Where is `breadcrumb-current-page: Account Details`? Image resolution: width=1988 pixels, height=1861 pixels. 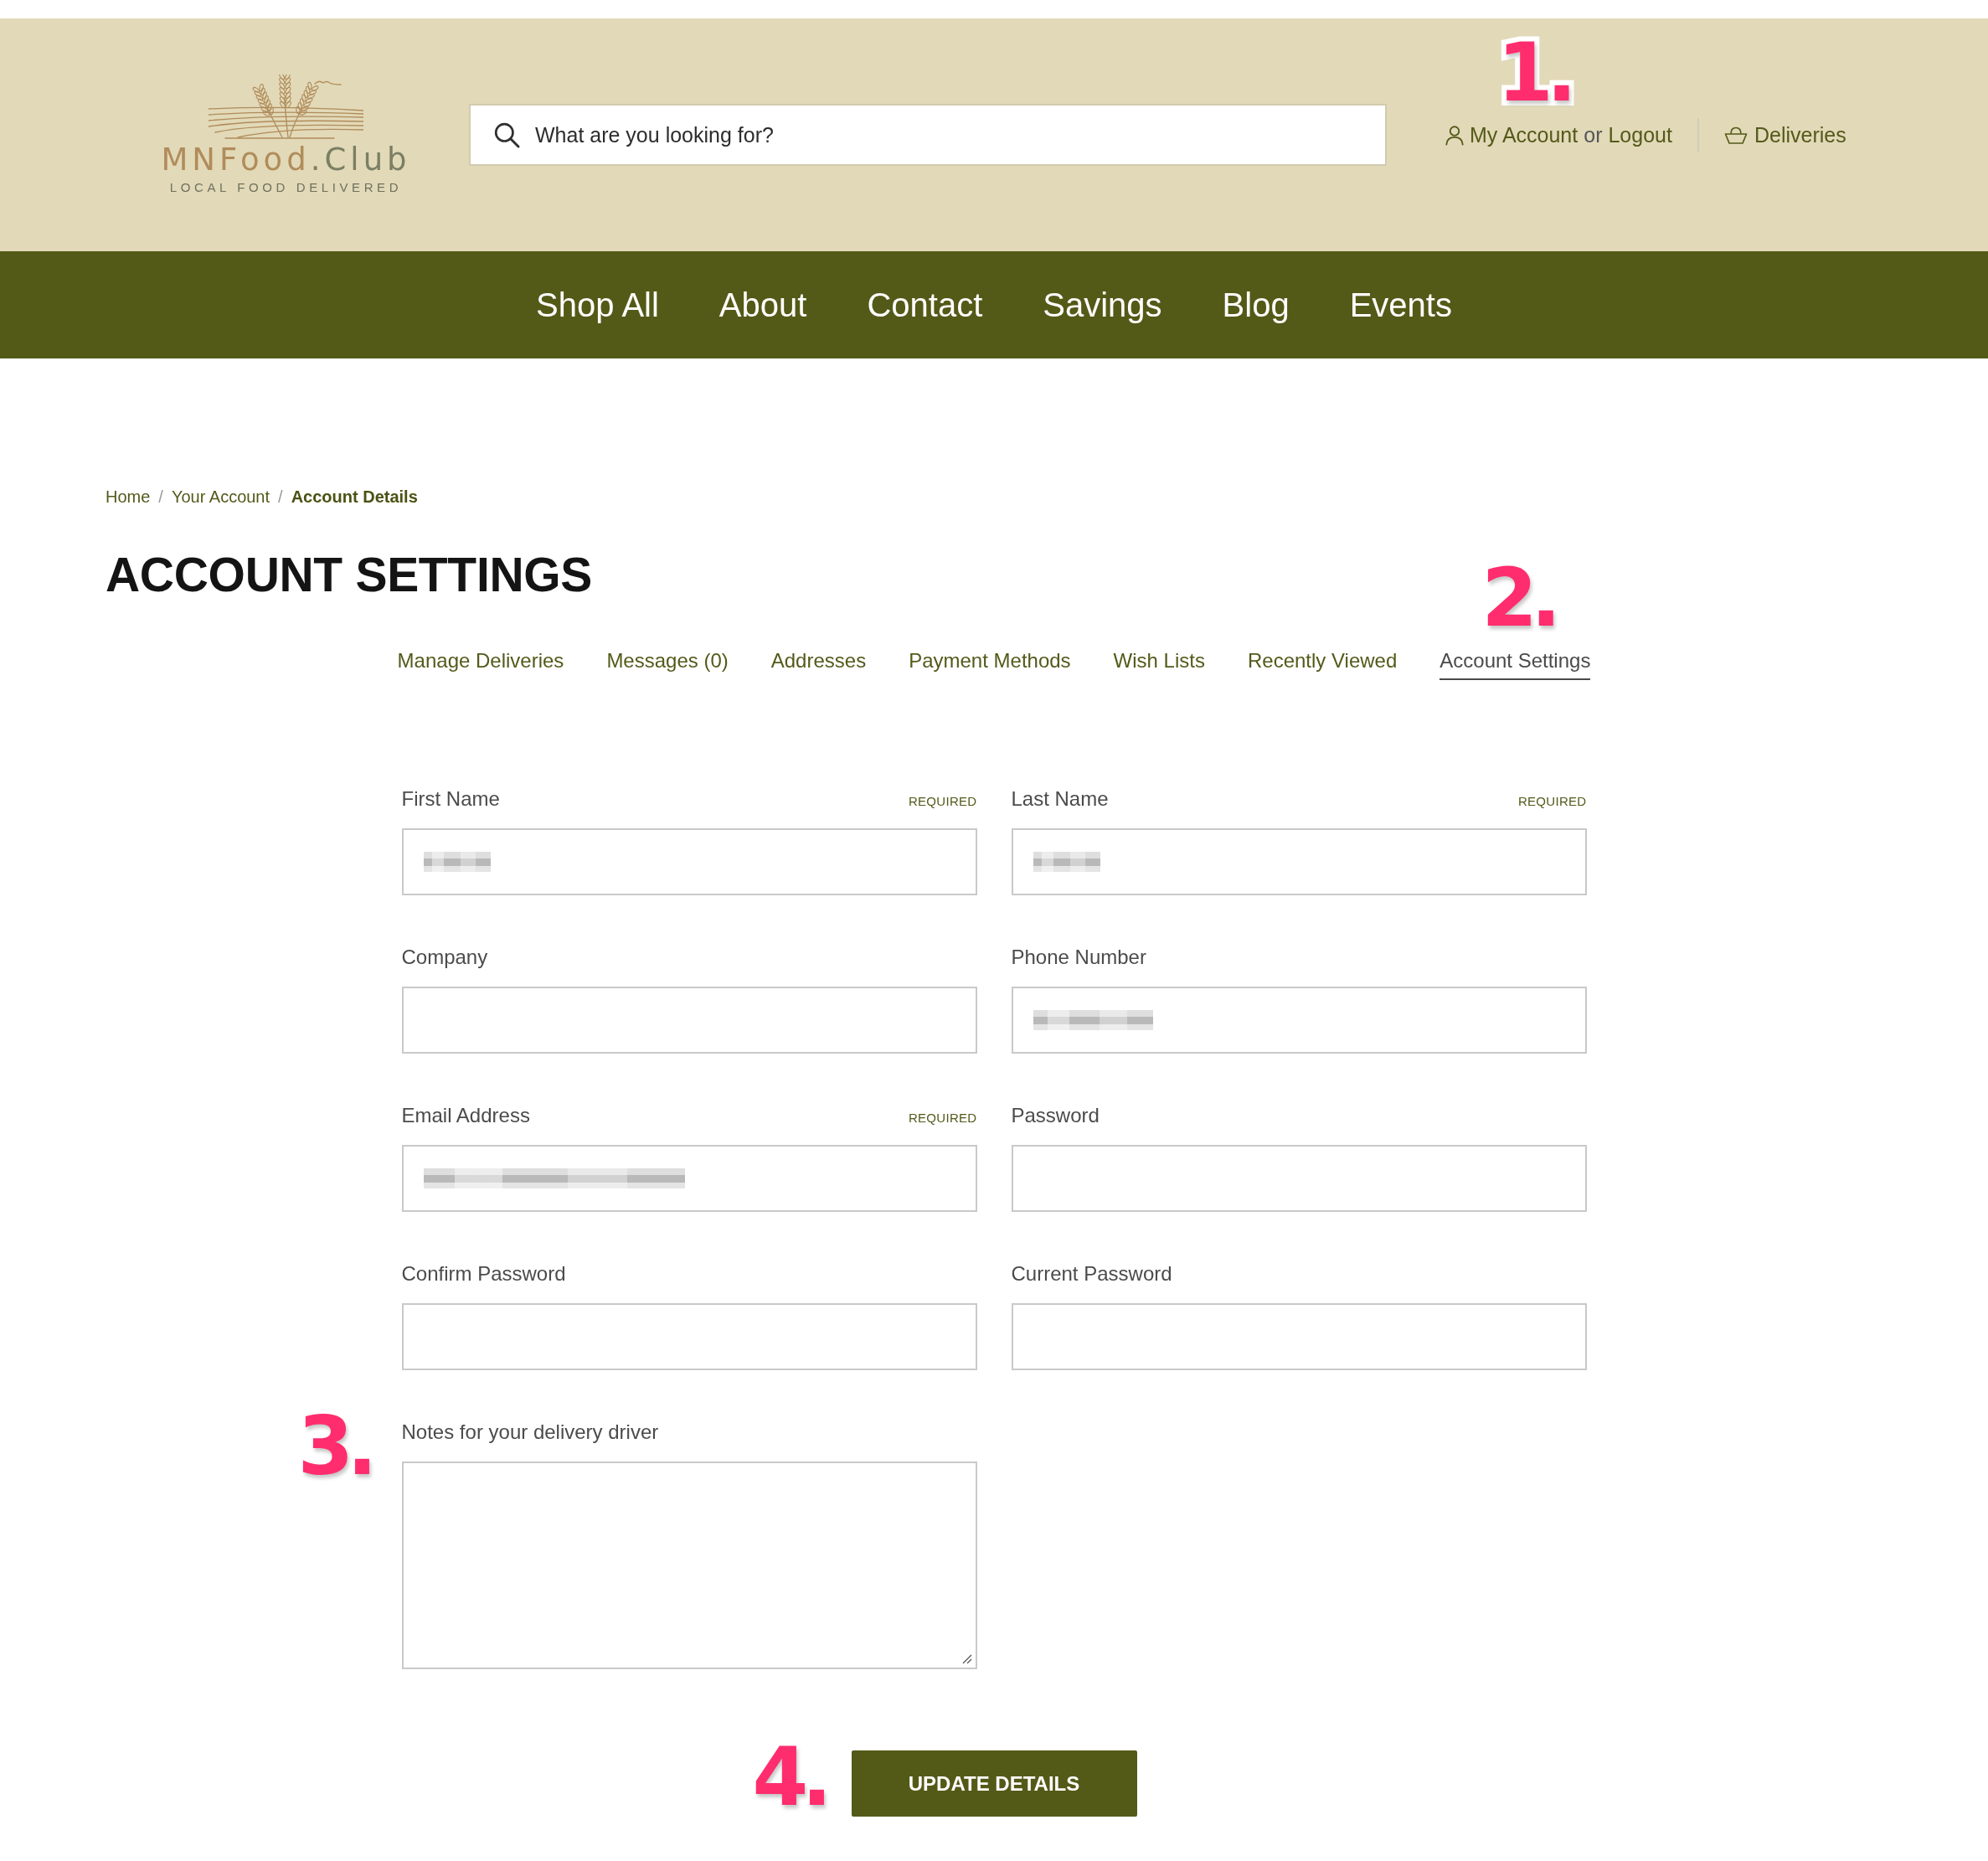
breadcrumb-current-page: Account Details is located at coordinates (354, 497).